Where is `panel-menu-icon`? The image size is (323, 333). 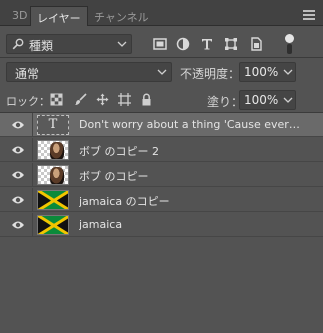 panel-menu-icon is located at coordinates (309, 15).